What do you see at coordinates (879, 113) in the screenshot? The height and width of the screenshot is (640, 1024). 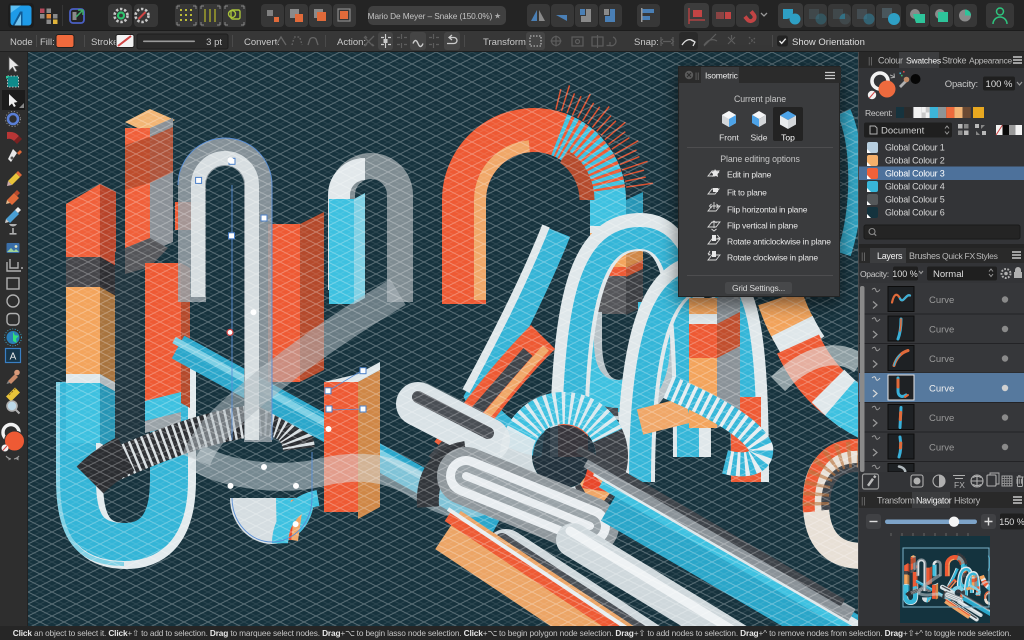 I see `svg-text: Recent:` at bounding box center [879, 113].